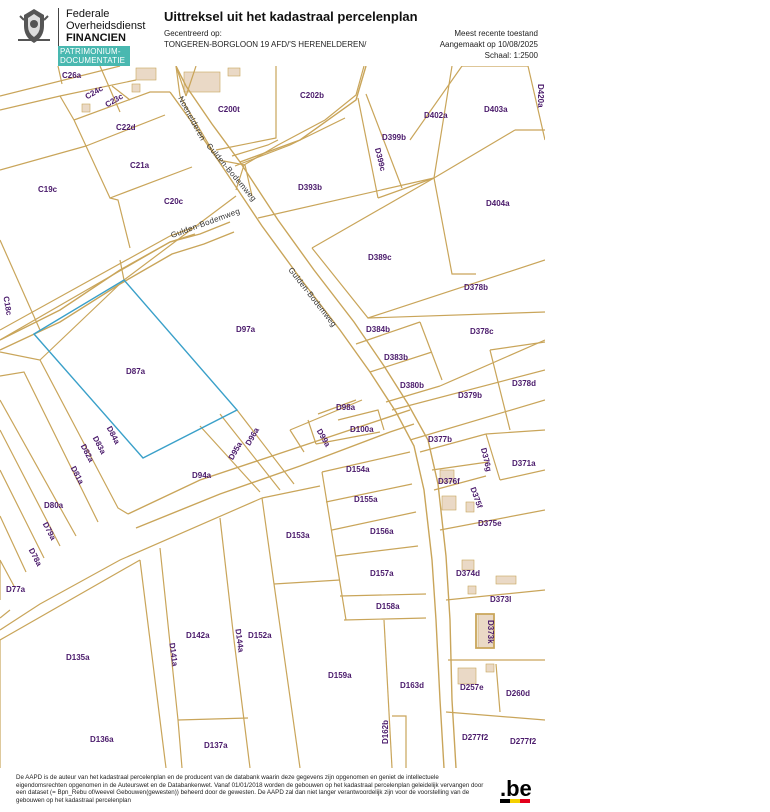  What do you see at coordinates (16, 589) in the screenshot?
I see `parcel-label: D77a` at bounding box center [16, 589].